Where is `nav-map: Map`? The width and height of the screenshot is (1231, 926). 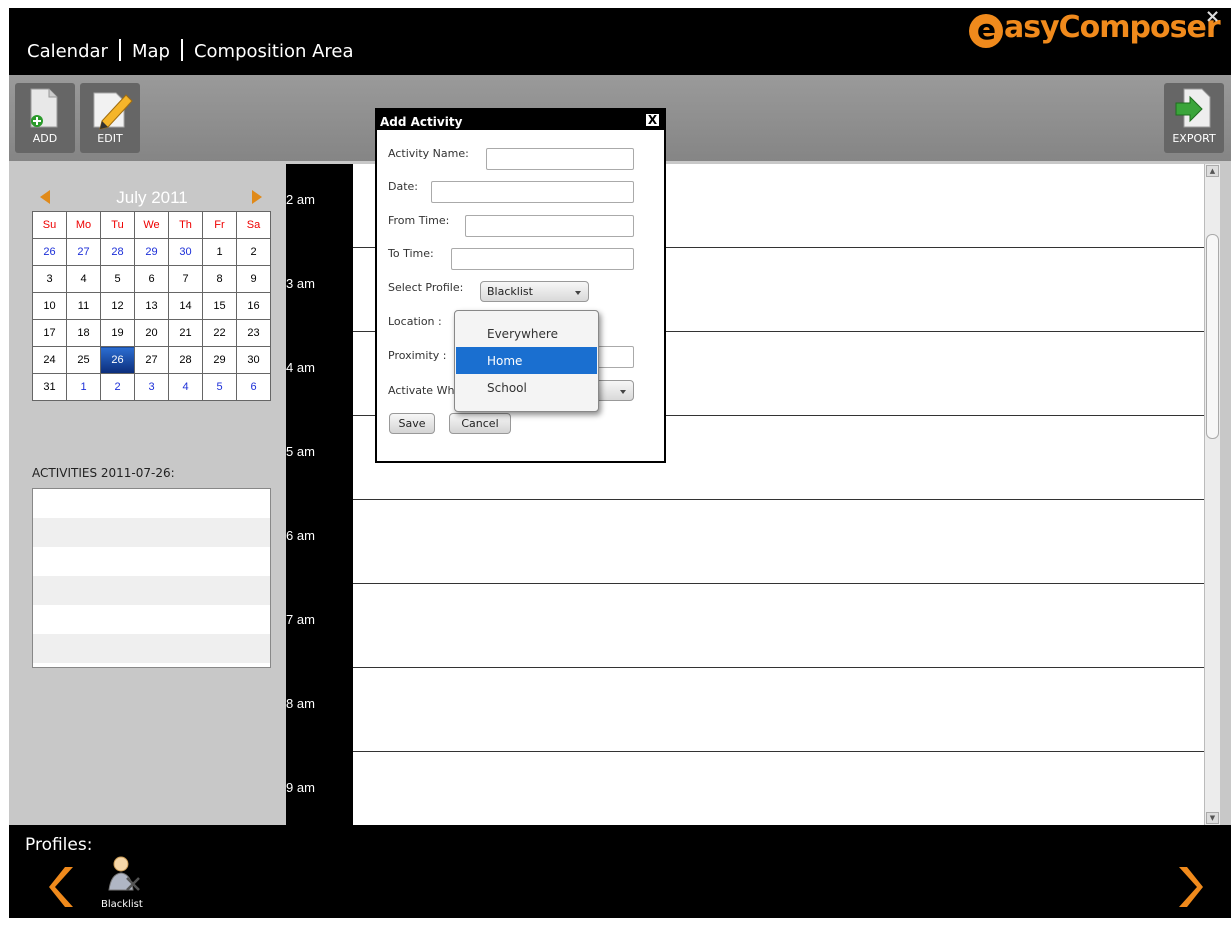 nav-map: Map is located at coordinates (151, 51).